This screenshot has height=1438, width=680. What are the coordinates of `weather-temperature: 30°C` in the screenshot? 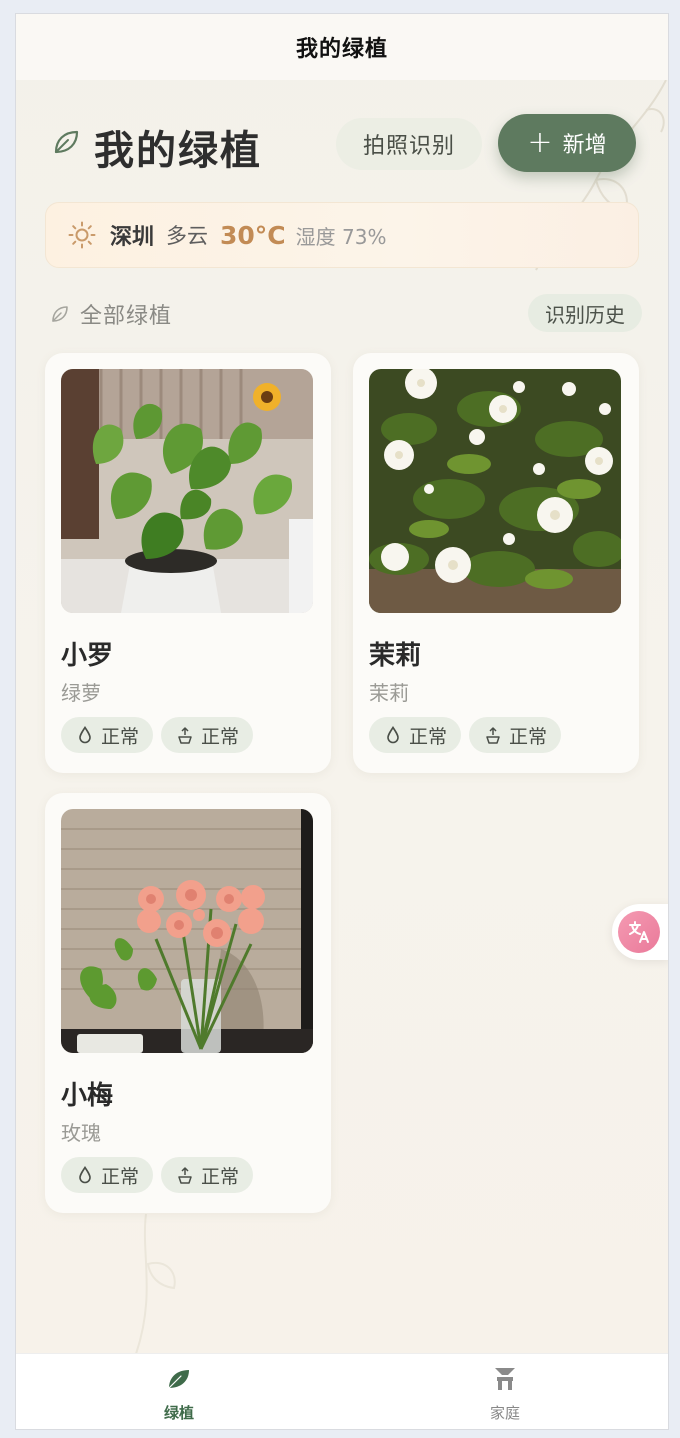 It's located at (253, 235).